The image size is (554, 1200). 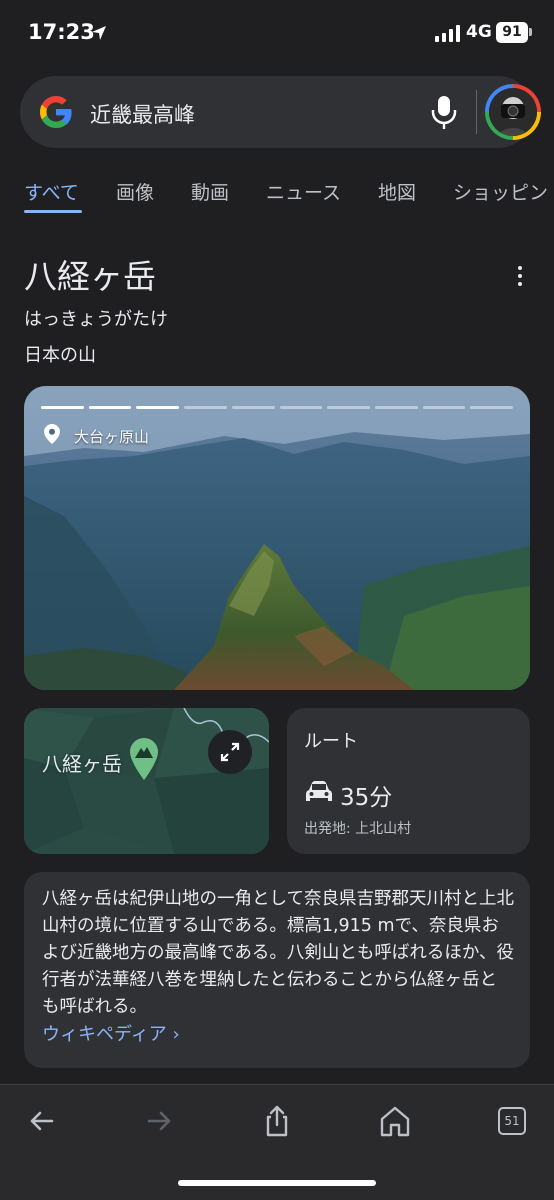 I want to click on tabs-button: 51, so click(x=516, y=1121).